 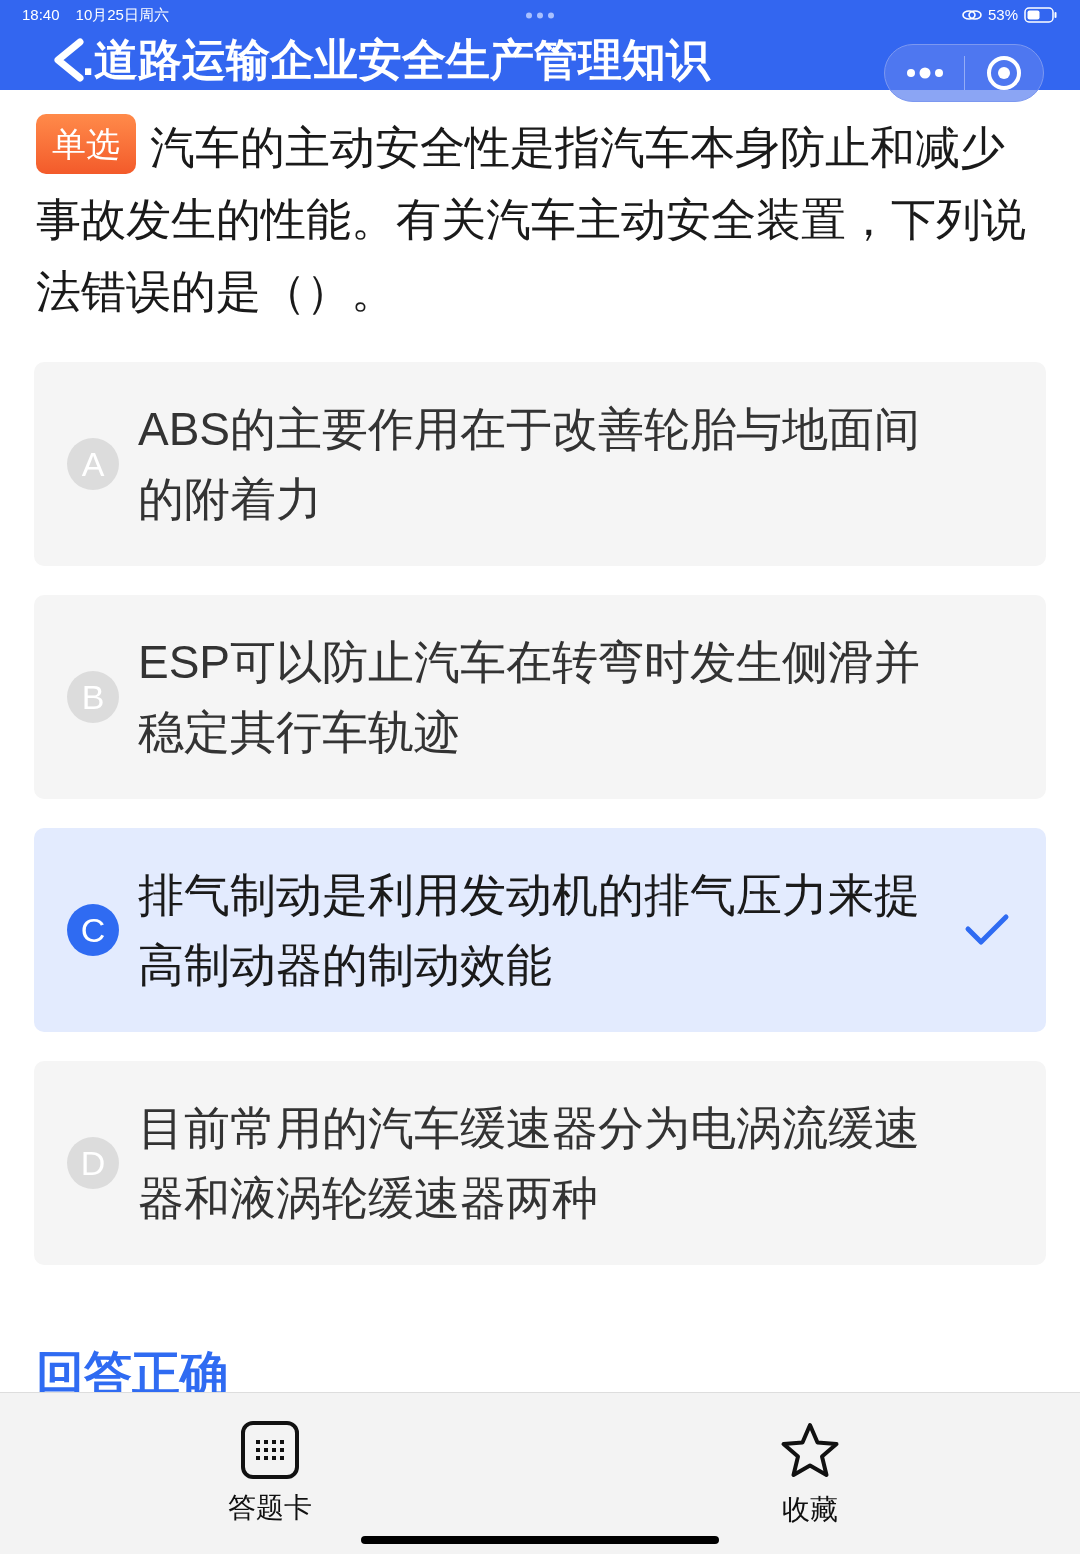 What do you see at coordinates (1004, 73) in the screenshot?
I see `target-icon` at bounding box center [1004, 73].